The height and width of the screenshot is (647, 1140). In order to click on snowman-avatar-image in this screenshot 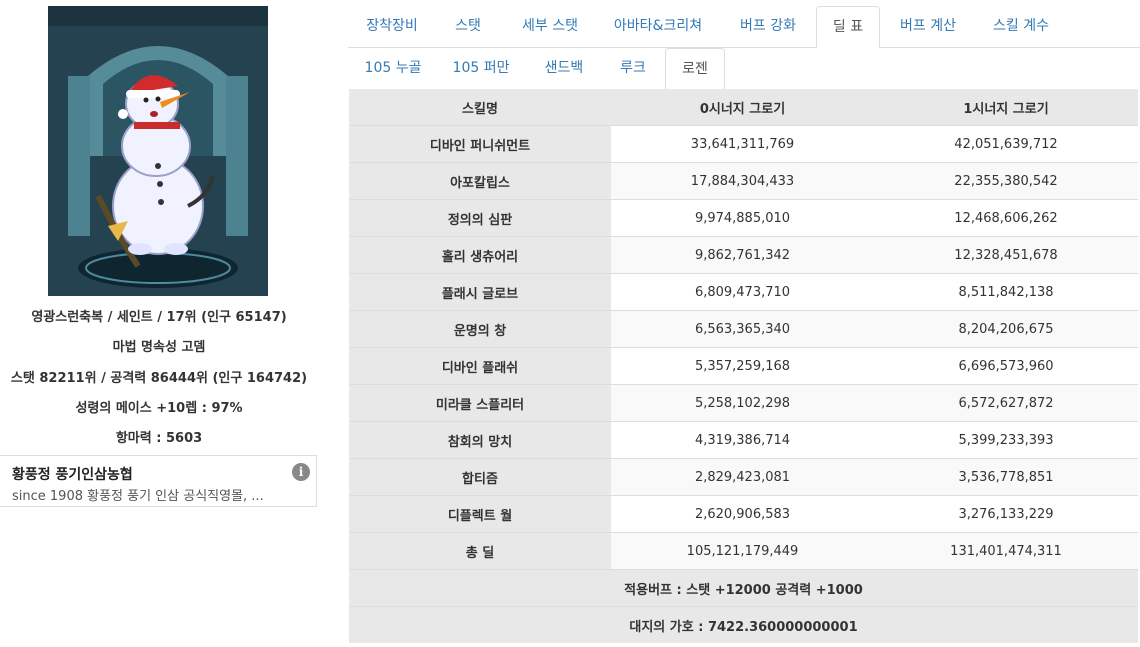, I will do `click(158, 151)`.